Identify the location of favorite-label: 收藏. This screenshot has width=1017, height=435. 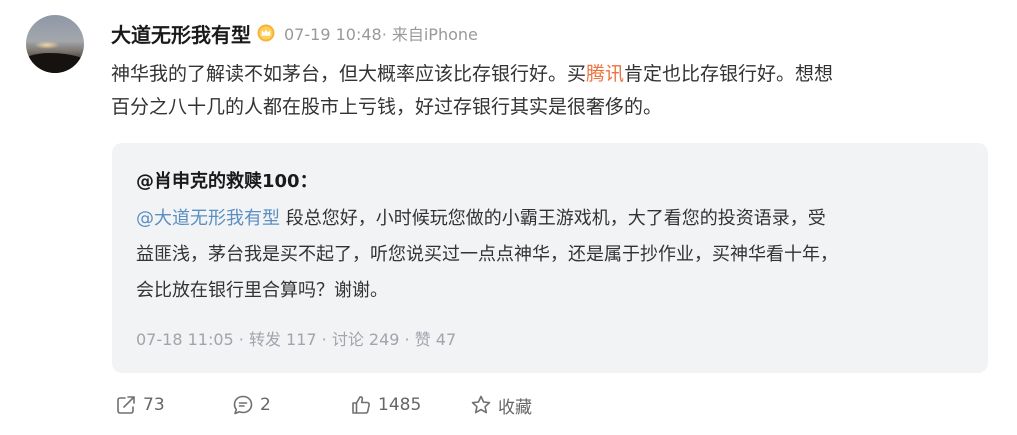
(515, 407).